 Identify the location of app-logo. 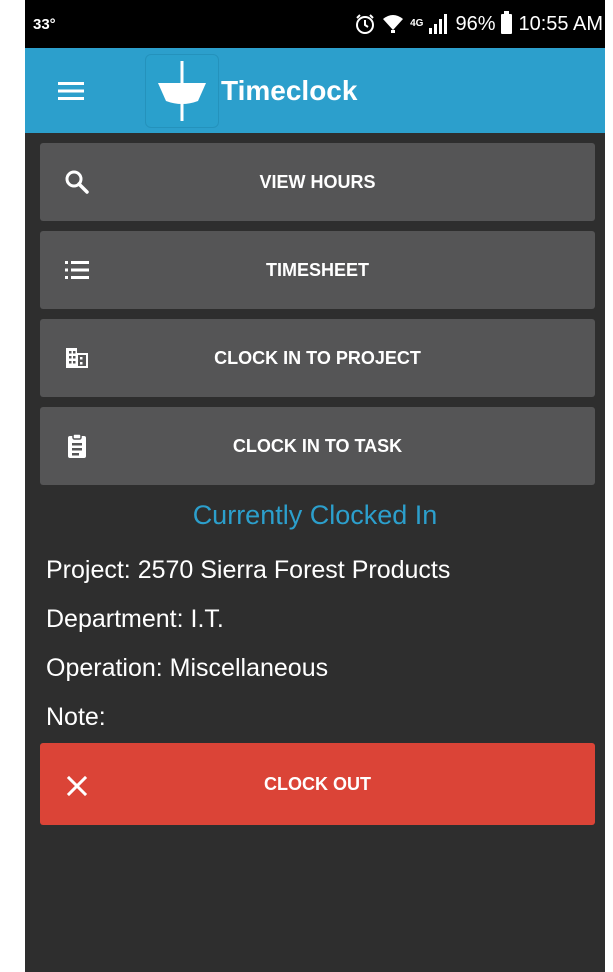
(182, 90).